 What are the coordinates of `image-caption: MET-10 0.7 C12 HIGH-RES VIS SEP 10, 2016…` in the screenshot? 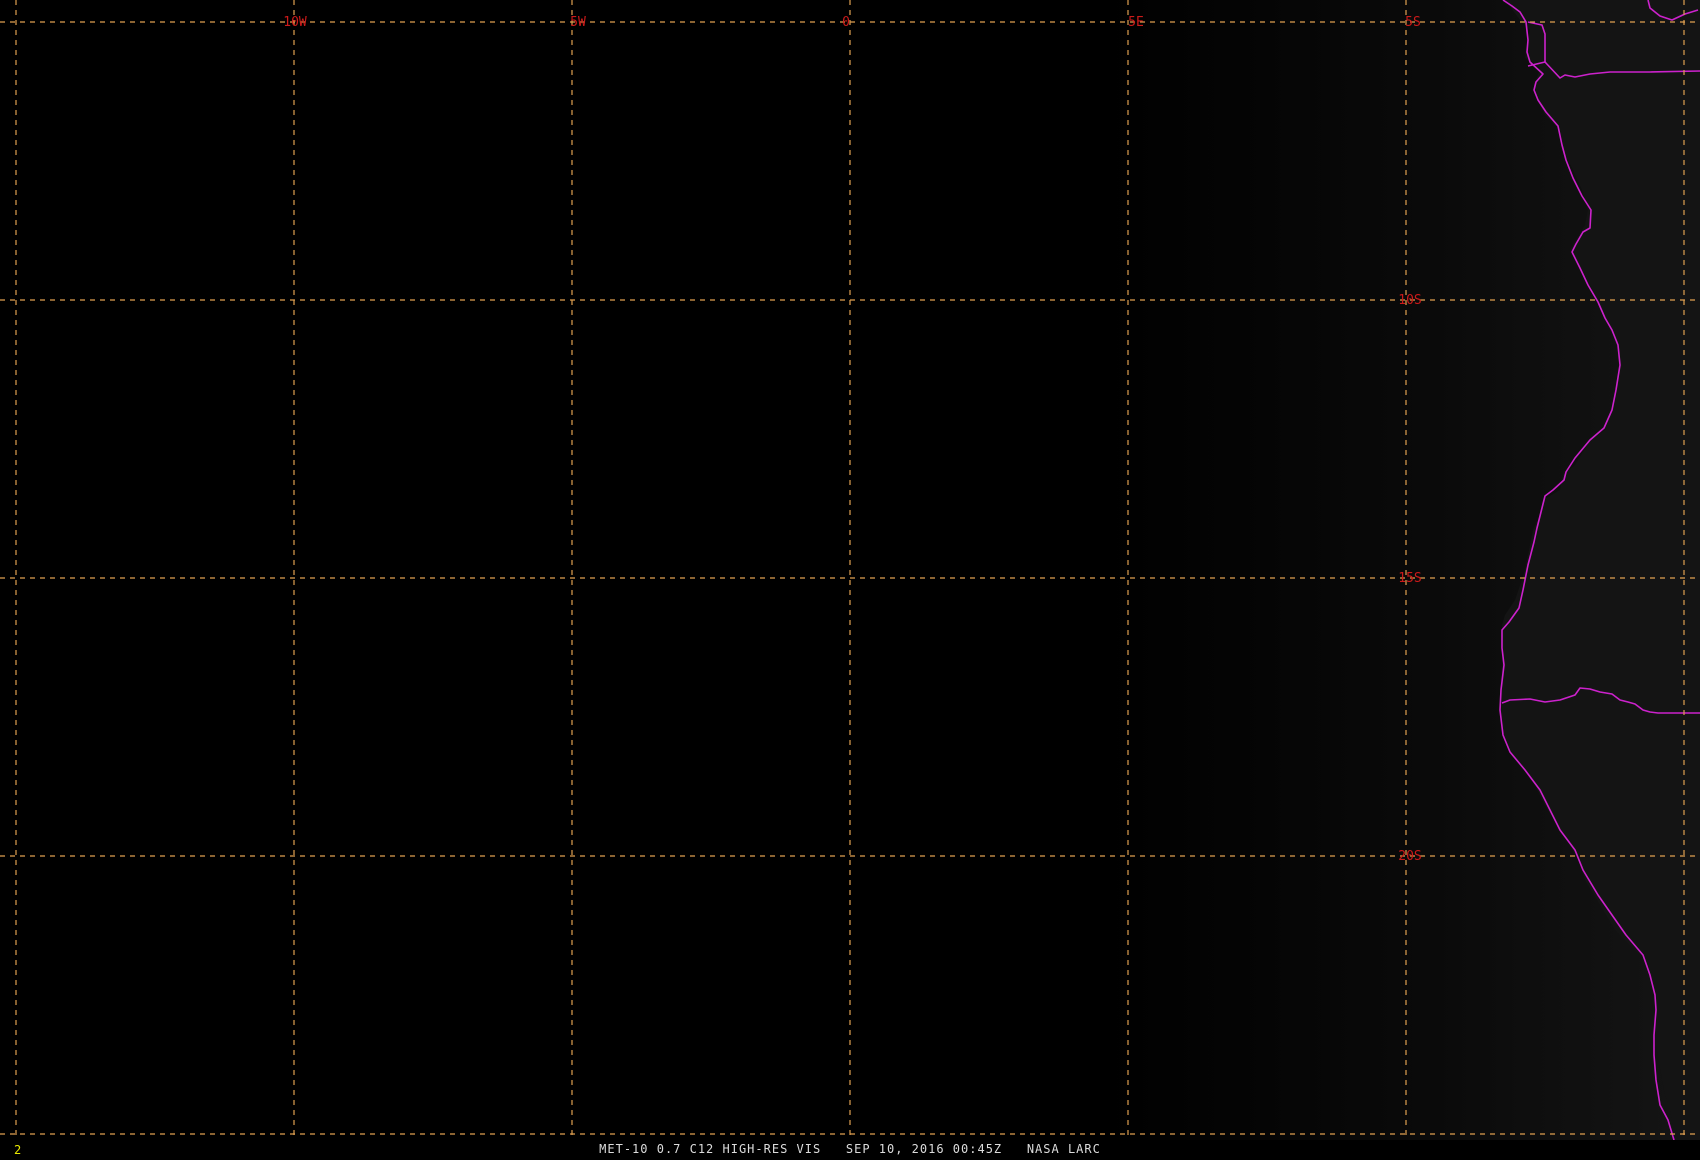 It's located at (850, 1149).